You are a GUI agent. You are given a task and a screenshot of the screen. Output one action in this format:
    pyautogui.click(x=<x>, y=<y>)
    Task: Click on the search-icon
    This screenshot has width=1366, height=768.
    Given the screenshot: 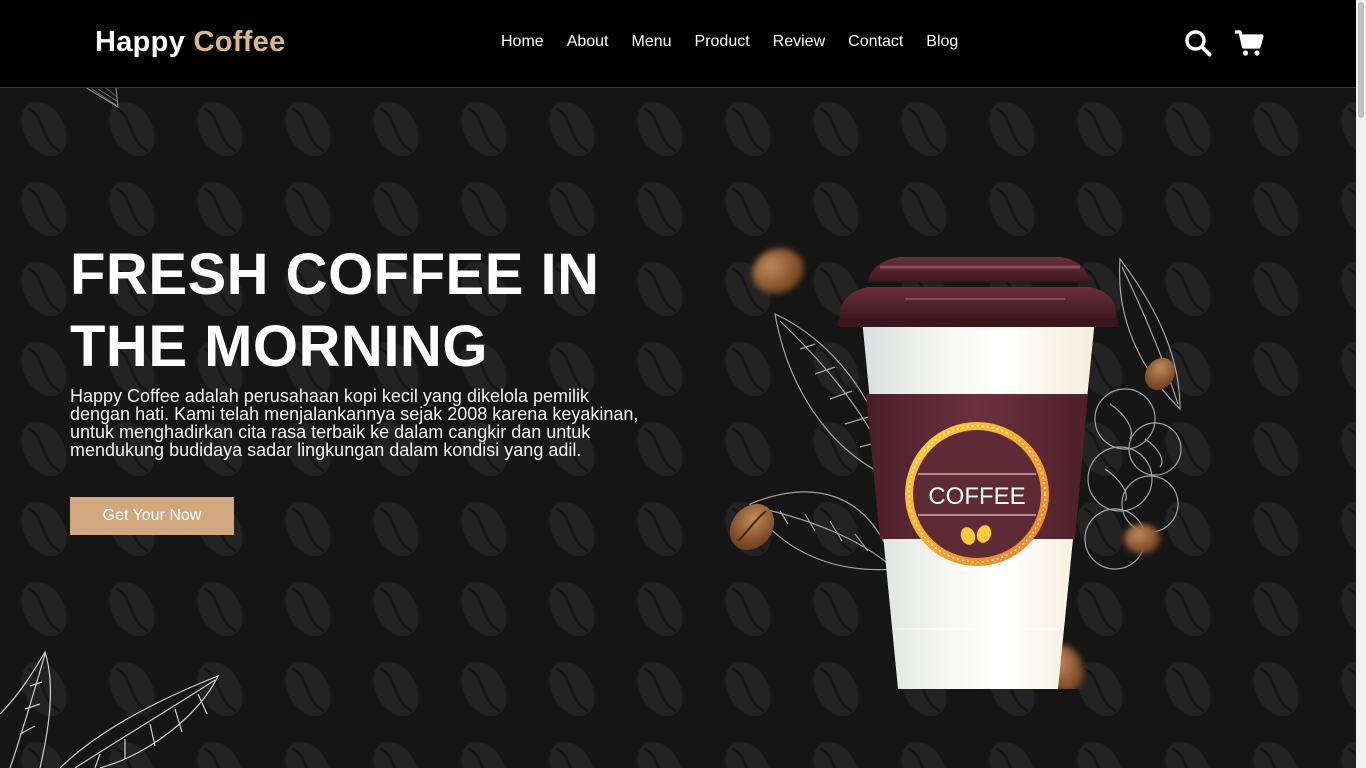 What is the action you would take?
    pyautogui.click(x=1198, y=43)
    